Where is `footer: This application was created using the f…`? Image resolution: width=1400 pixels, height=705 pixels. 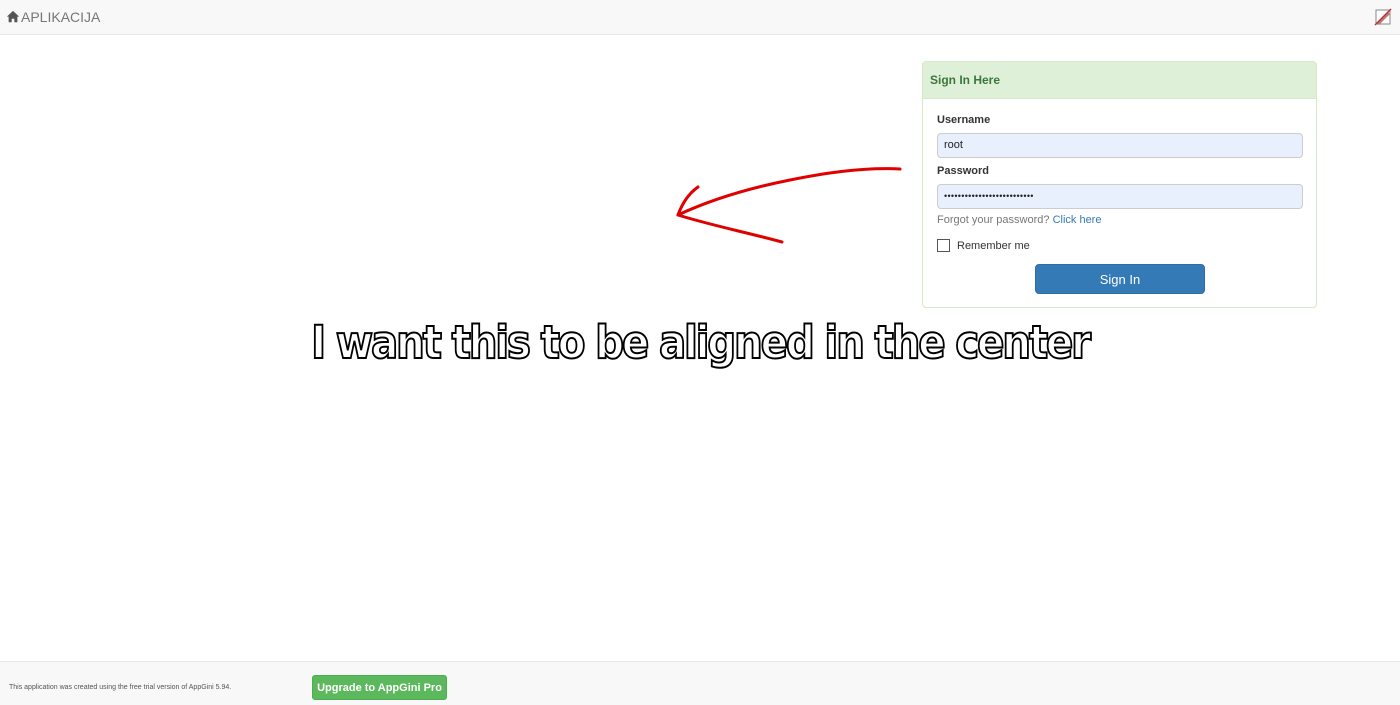
footer: This application was created using the f… is located at coordinates (700, 683).